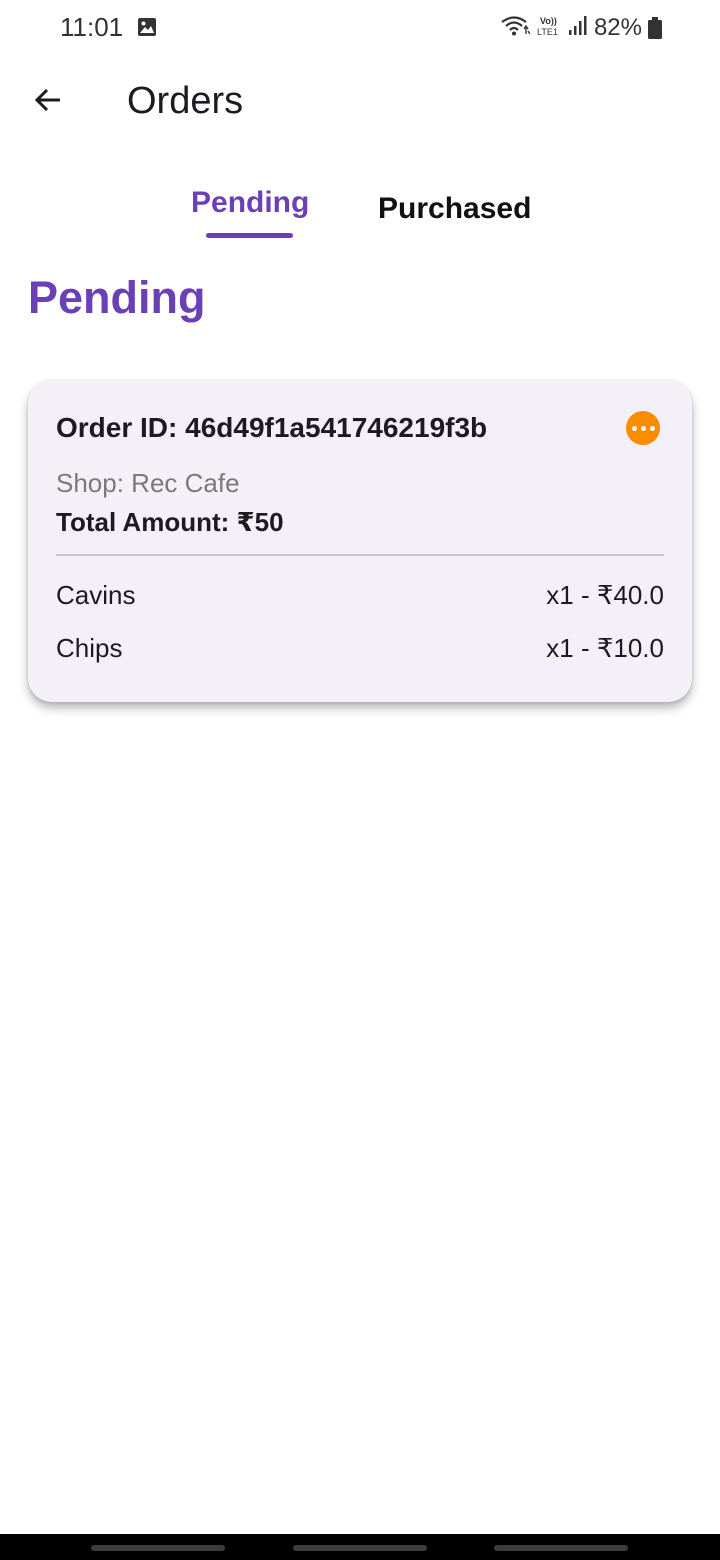 This screenshot has height=1560, width=720. I want to click on tab-indicator, so click(249, 235).